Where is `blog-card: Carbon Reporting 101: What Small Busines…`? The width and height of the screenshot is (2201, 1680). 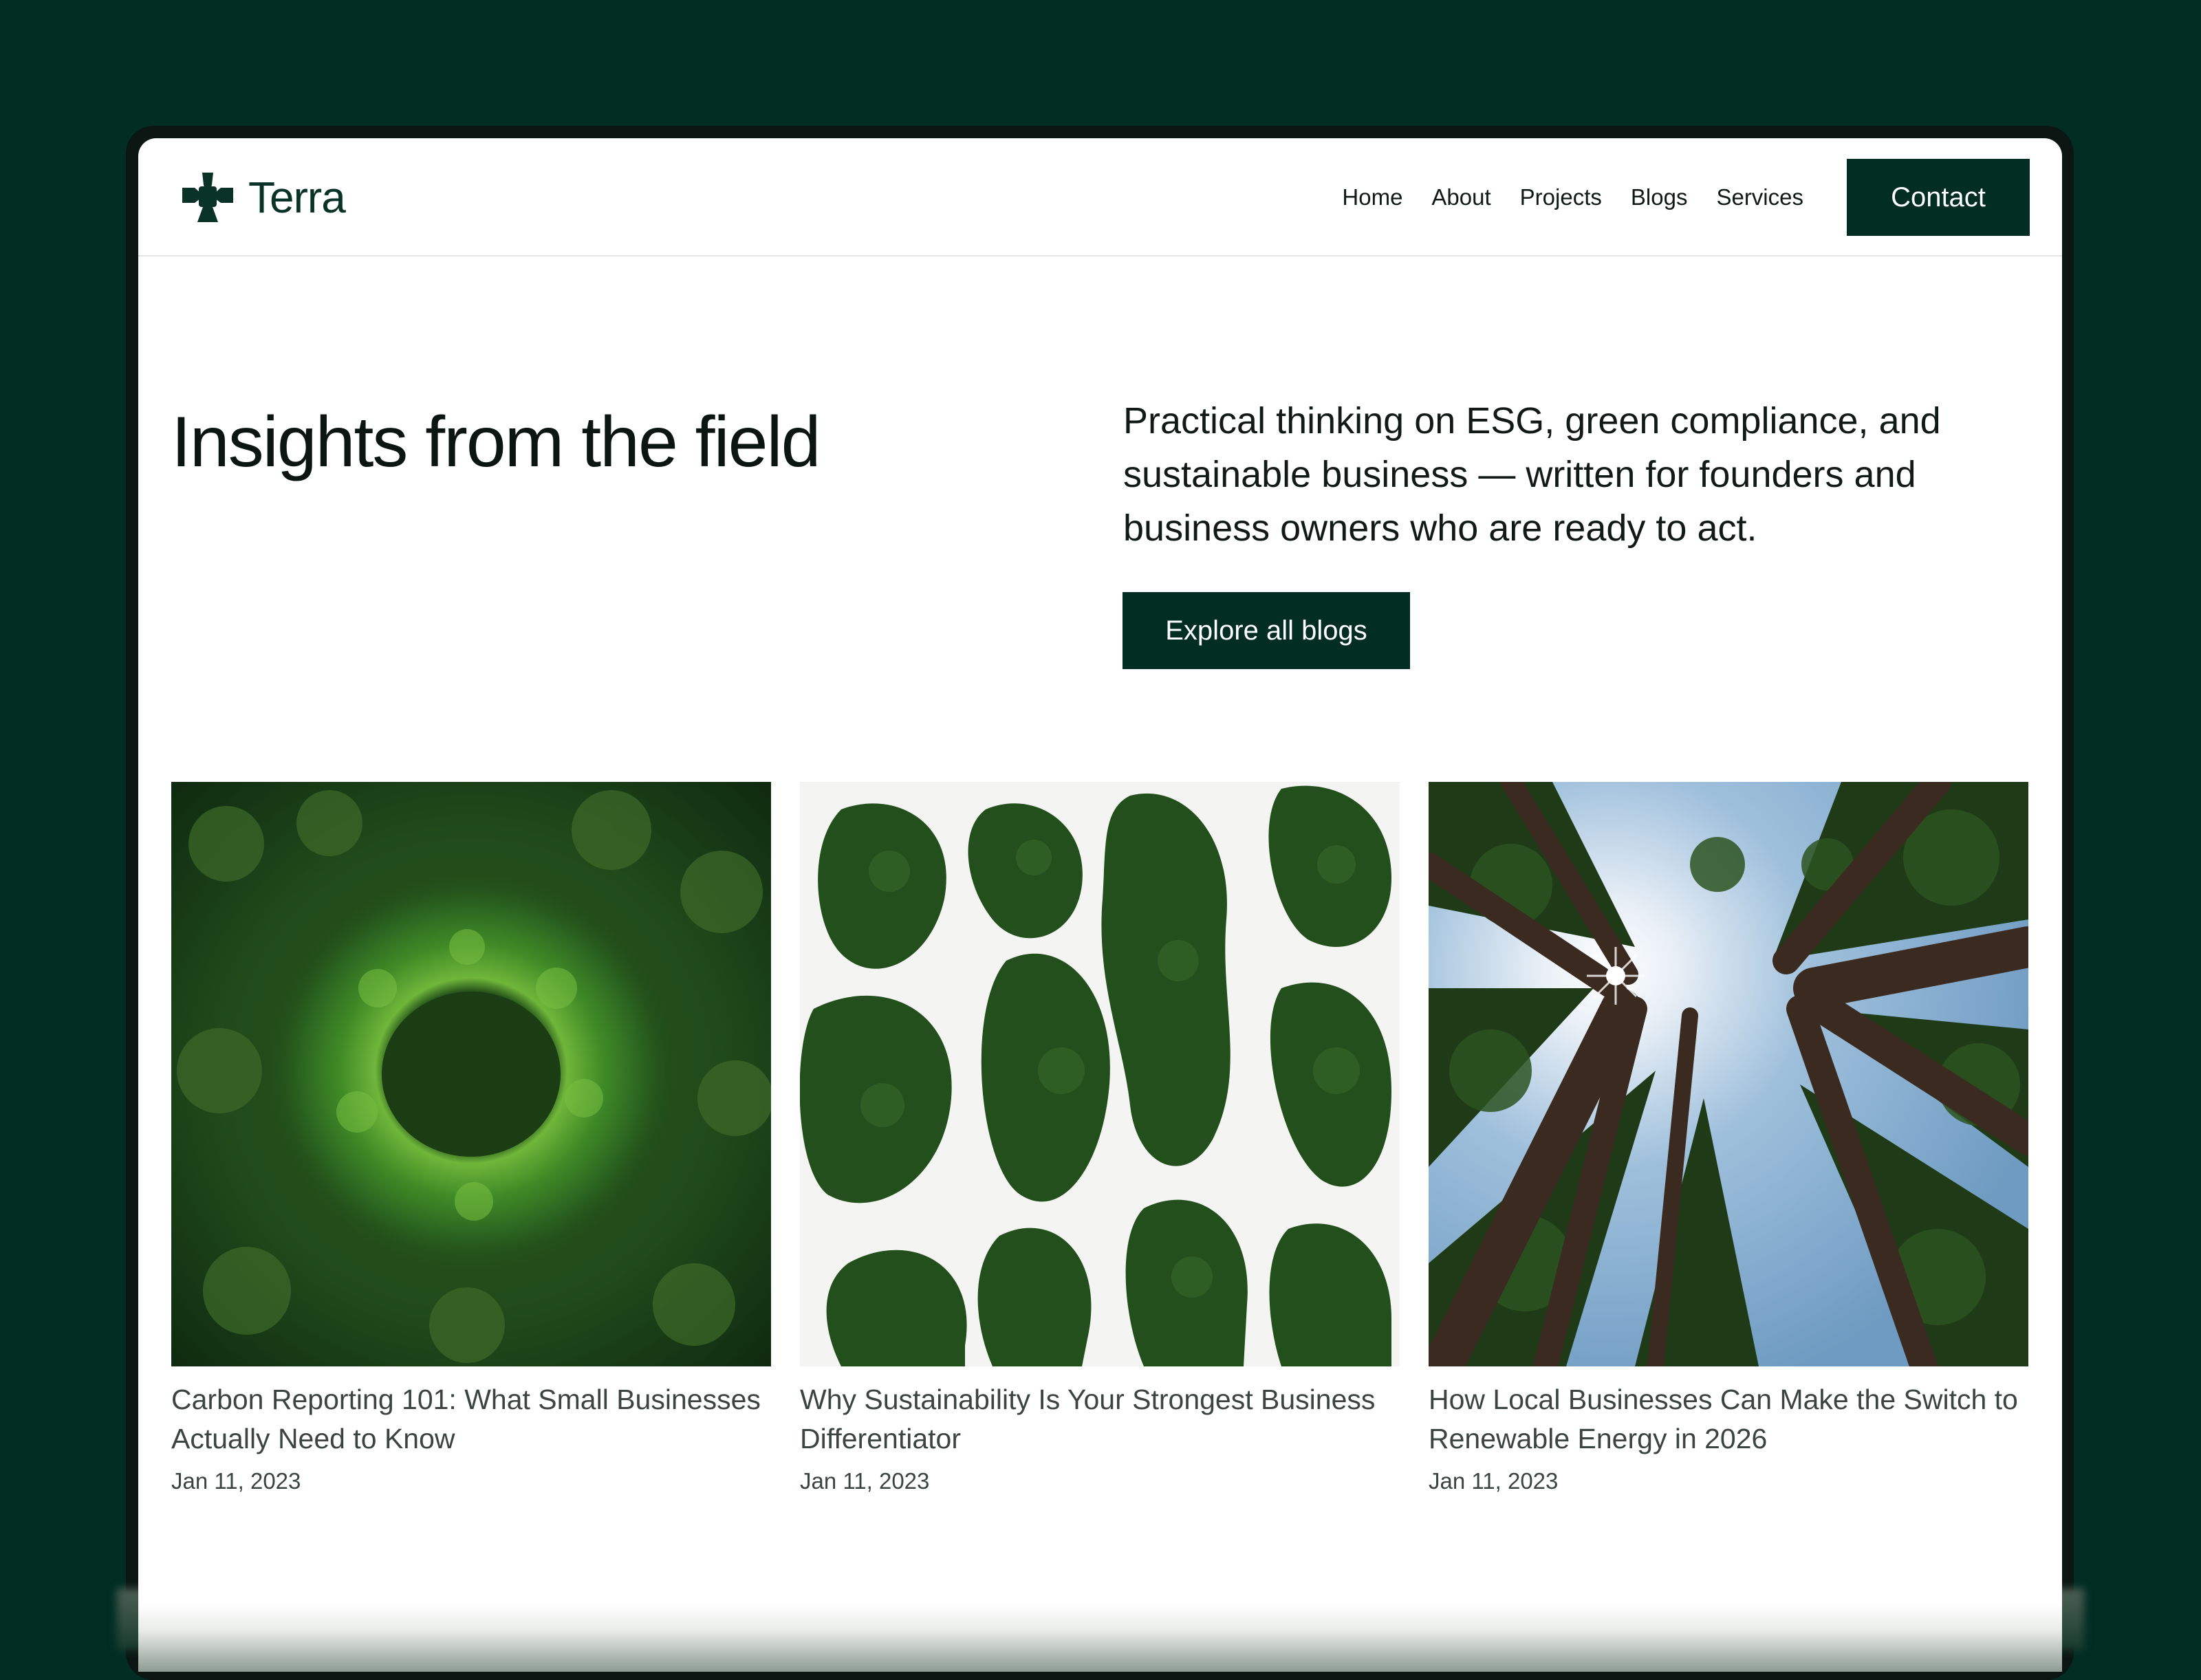 blog-card: Carbon Reporting 101: What Small Busines… is located at coordinates (471, 1138).